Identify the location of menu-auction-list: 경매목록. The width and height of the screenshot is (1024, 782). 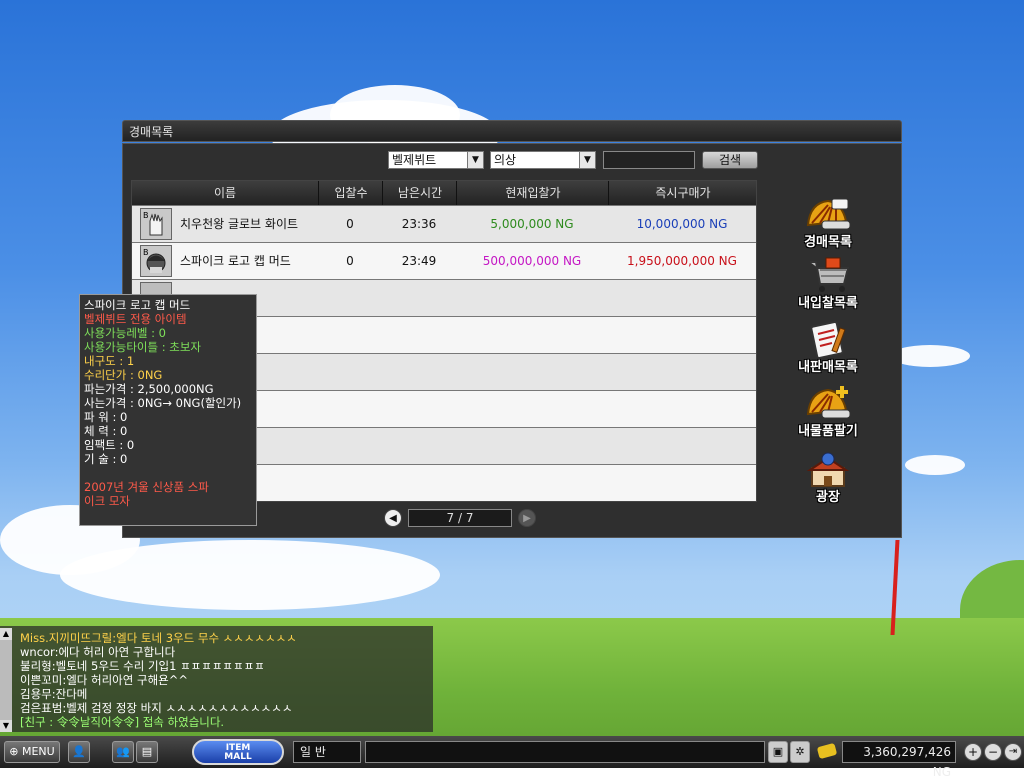
(828, 222).